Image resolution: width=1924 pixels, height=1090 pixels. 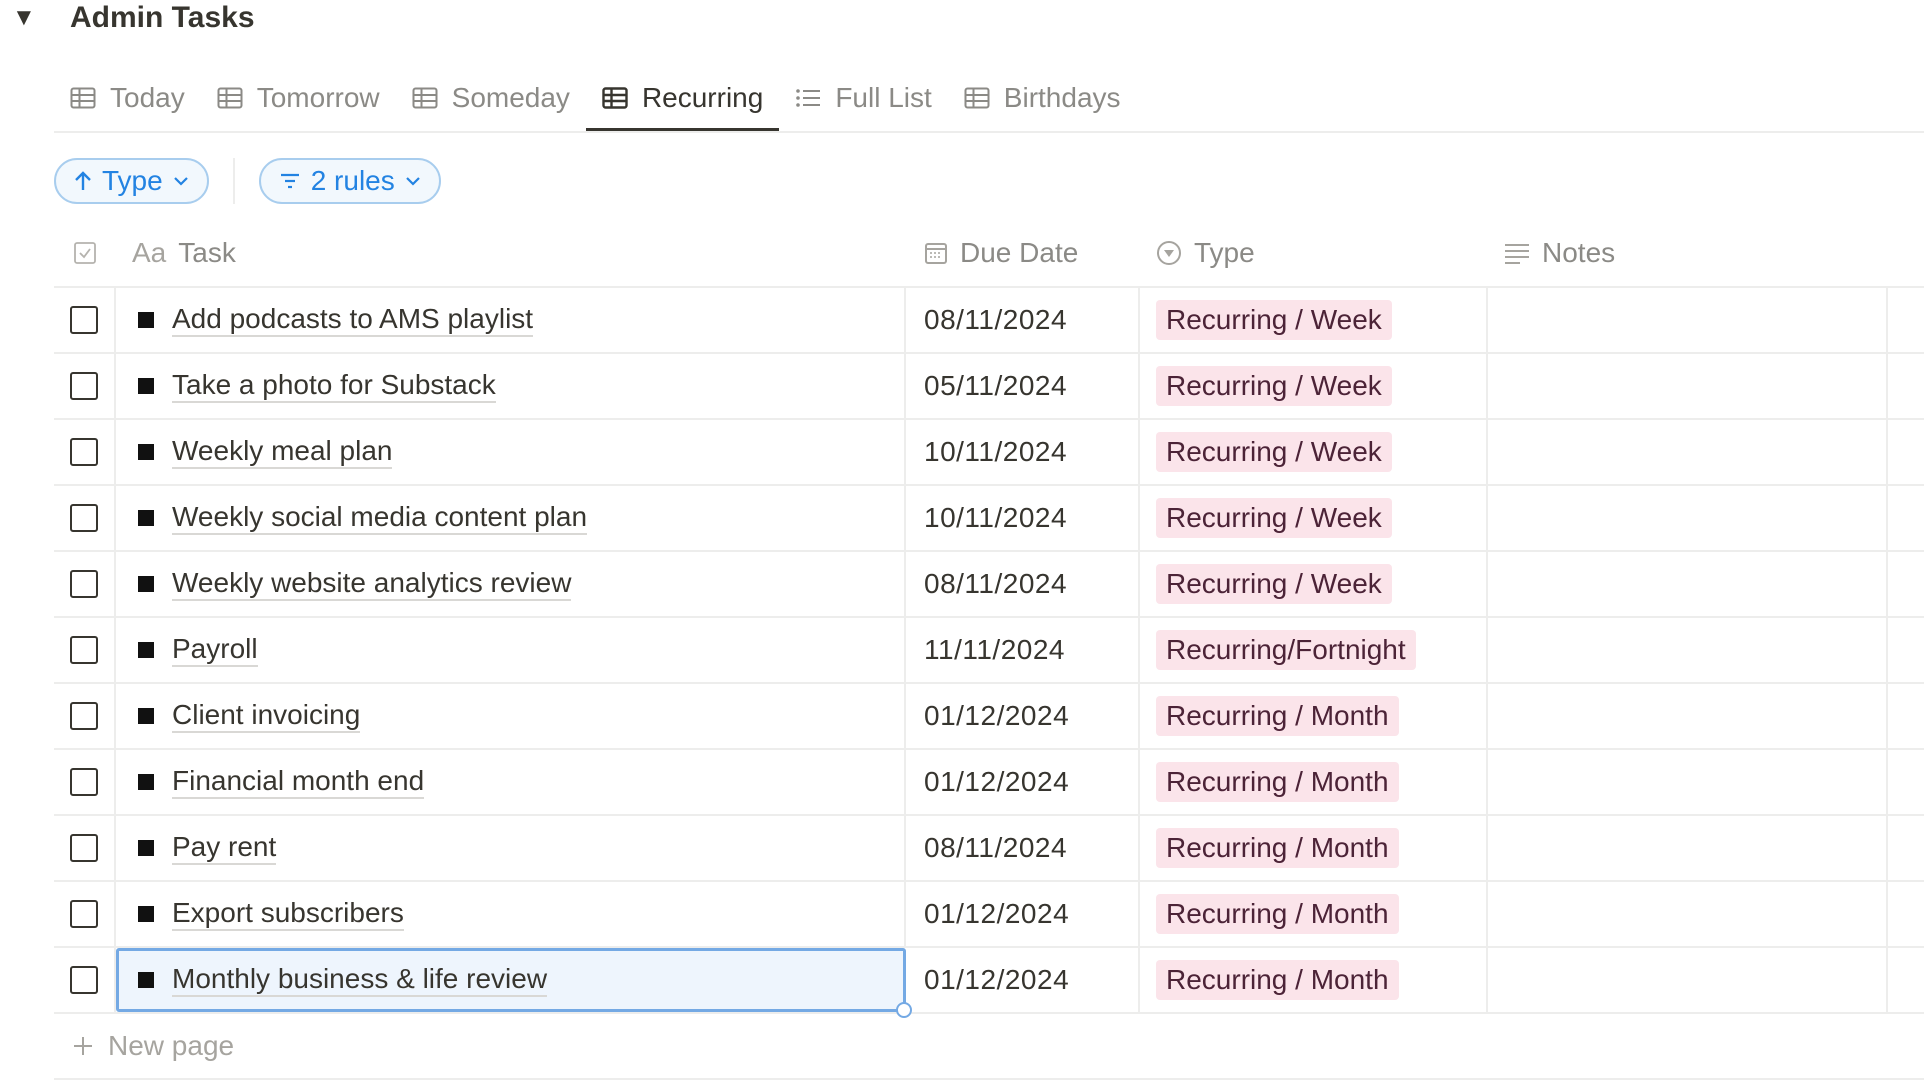 I want to click on task-title: Monthly business & life review, so click(x=360, y=980).